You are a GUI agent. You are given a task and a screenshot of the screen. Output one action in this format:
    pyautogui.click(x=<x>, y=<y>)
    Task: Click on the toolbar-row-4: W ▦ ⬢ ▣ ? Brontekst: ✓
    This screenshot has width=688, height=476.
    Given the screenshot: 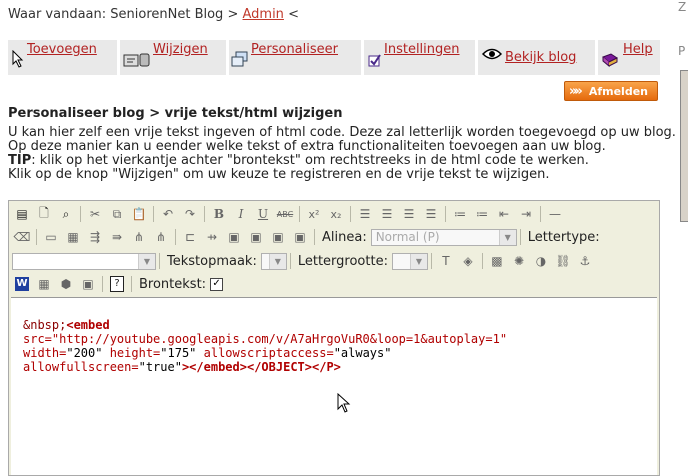 What is the action you would take?
    pyautogui.click(x=117, y=284)
    